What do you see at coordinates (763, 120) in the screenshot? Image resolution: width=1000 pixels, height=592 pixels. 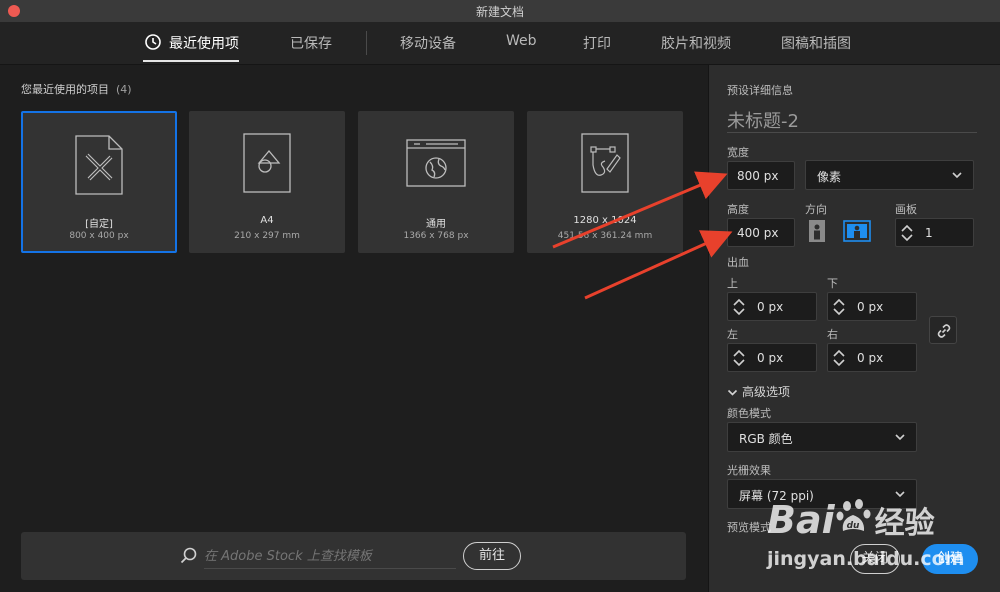 I see `document-name-input: 未标题-2` at bounding box center [763, 120].